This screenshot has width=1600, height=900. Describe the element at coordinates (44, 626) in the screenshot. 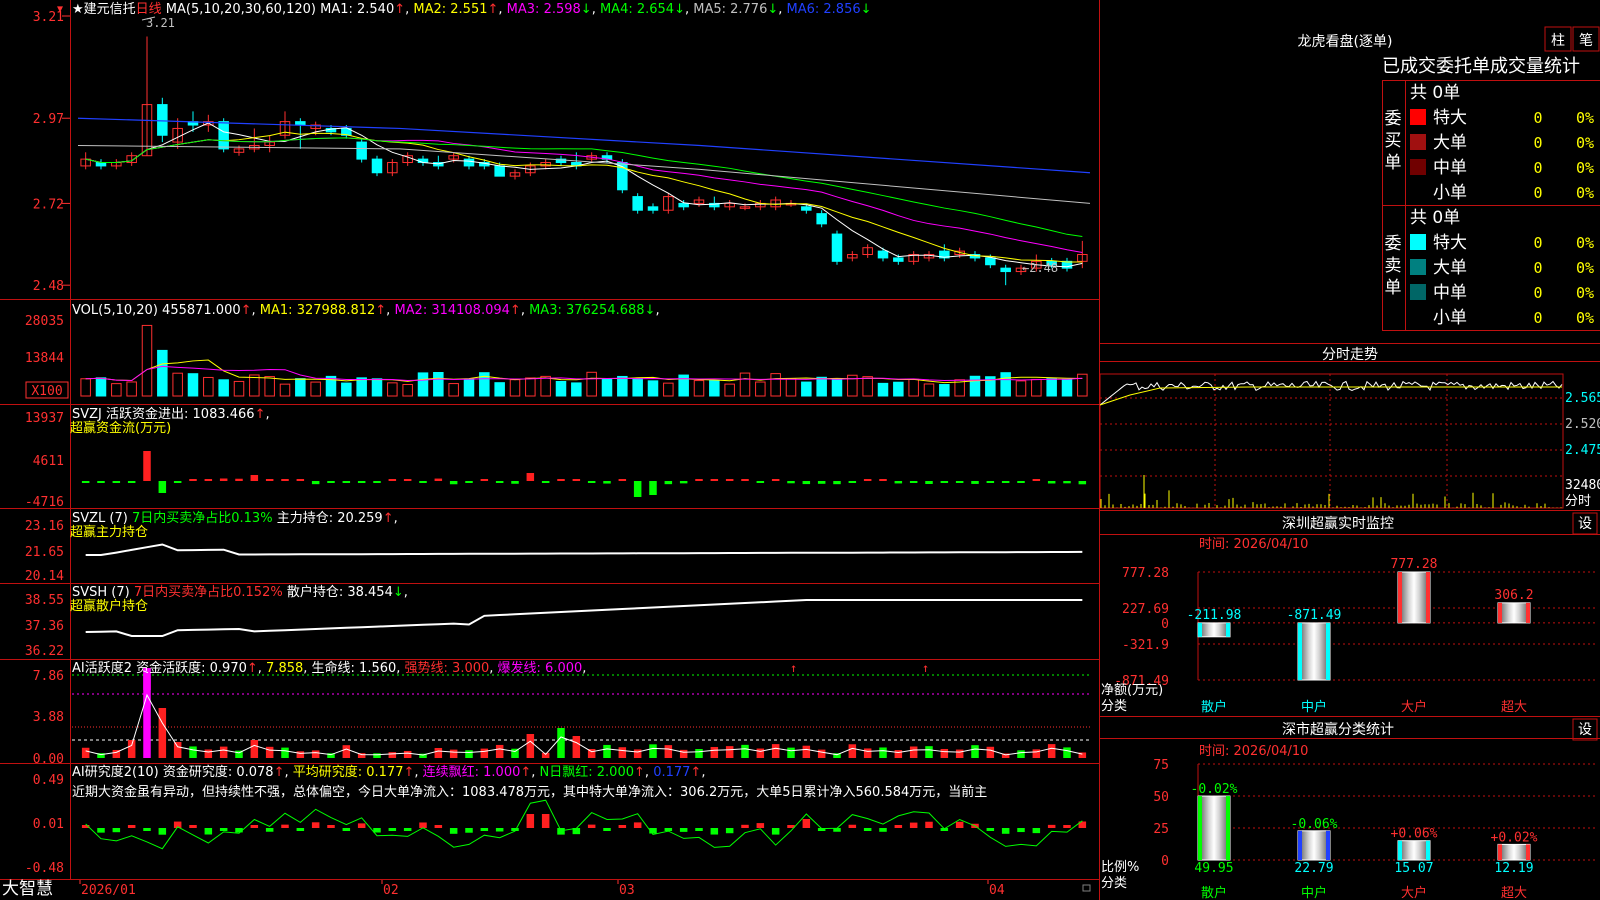

I see `svsh-tick-label: 37.36` at that location.